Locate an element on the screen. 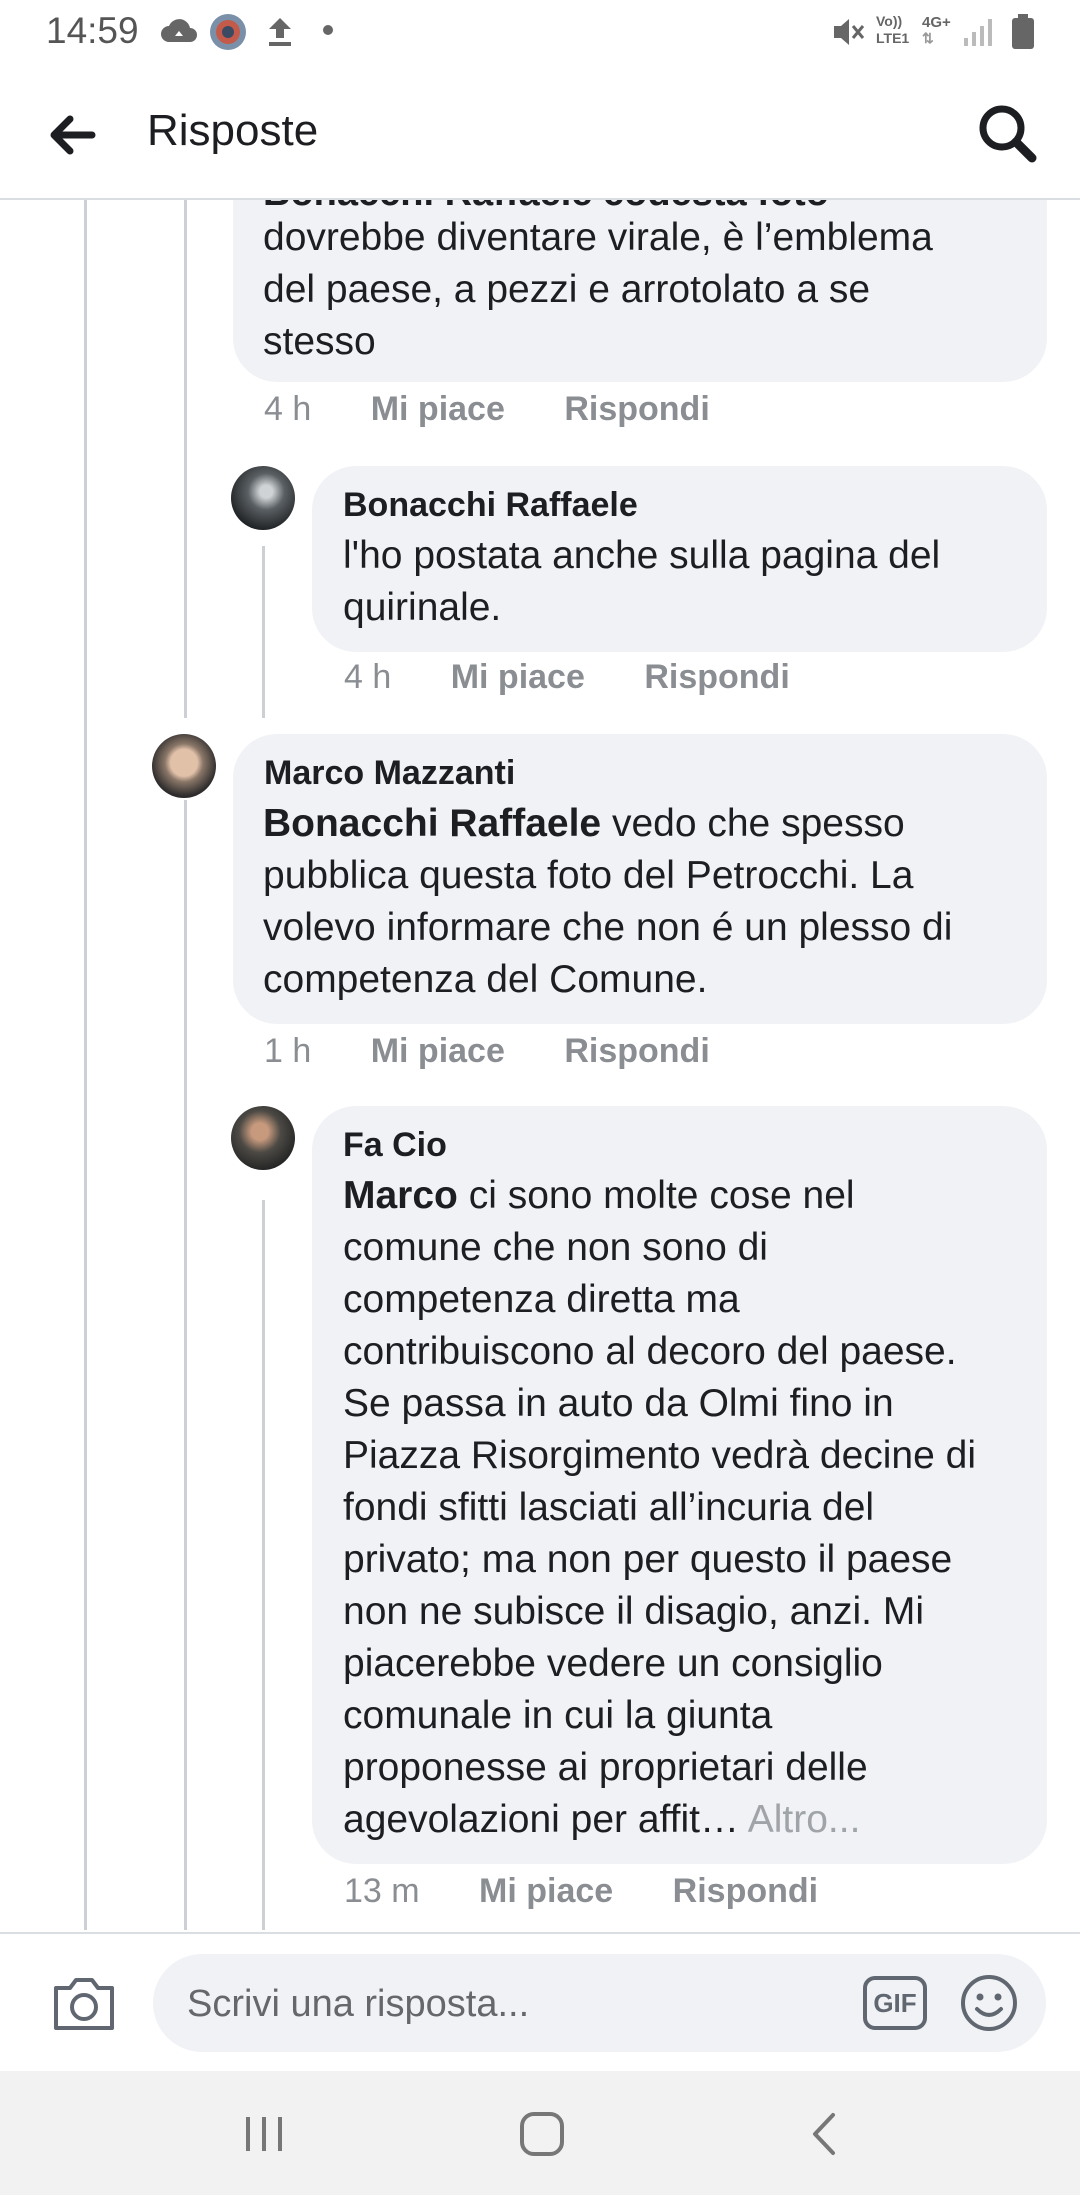 Image resolution: width=1080 pixels, height=2195 pixels. dot-icon is located at coordinates (328, 30).